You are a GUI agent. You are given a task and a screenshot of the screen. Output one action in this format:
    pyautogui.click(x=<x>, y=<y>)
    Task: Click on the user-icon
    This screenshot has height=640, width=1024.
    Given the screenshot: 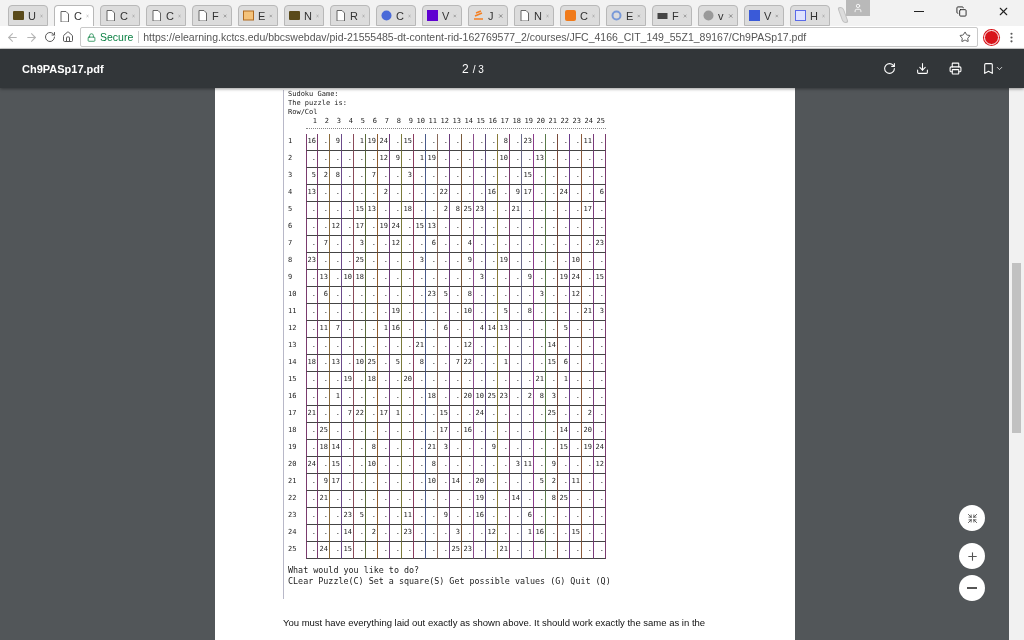 What is the action you would take?
    pyautogui.click(x=858, y=8)
    